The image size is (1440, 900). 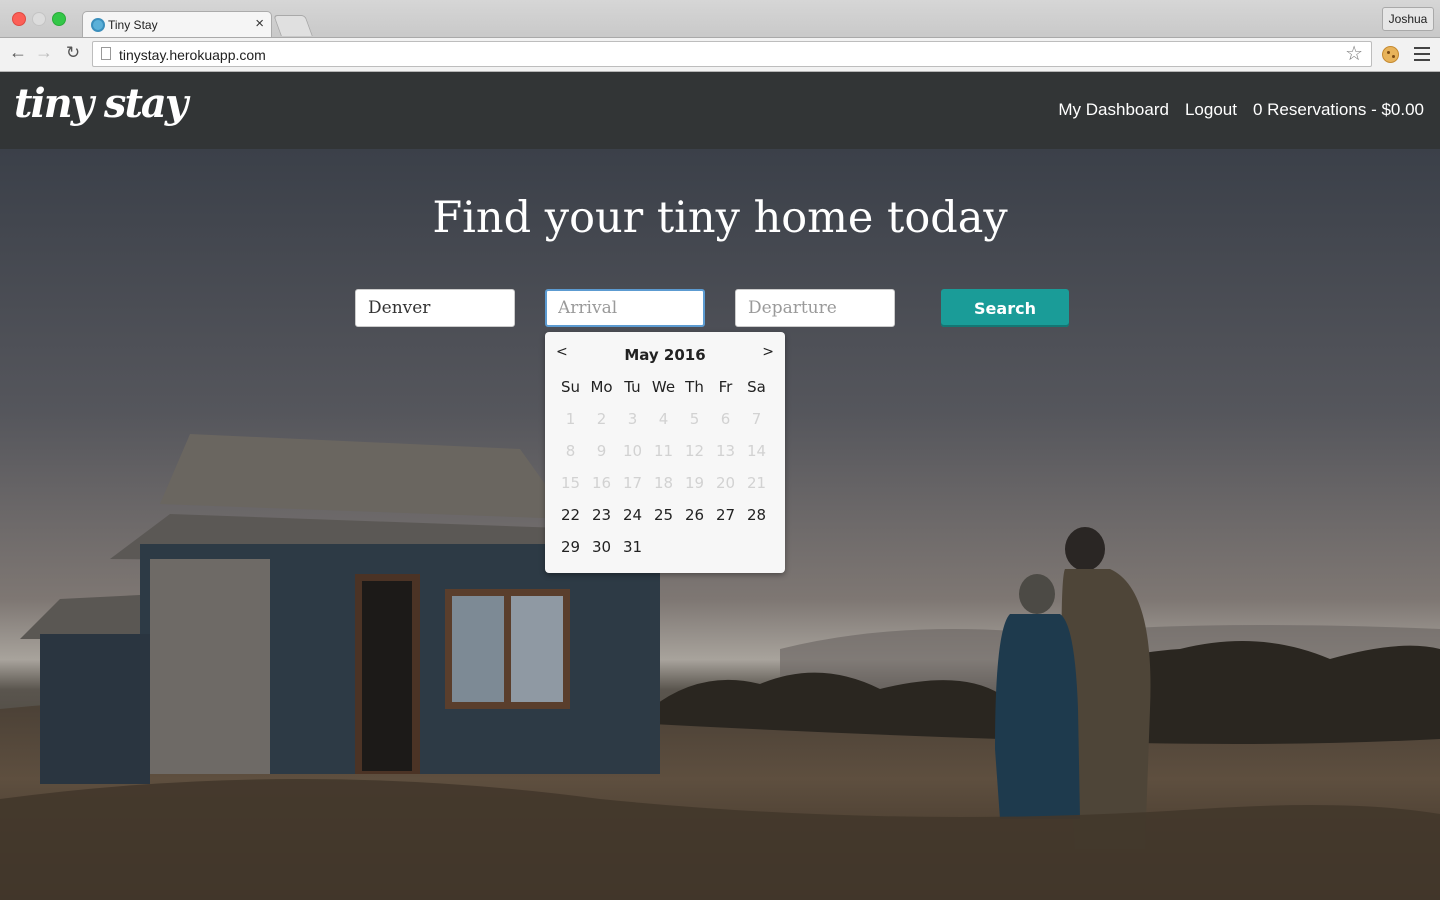 What do you see at coordinates (632, 451) in the screenshot?
I see `calendar-day: 10` at bounding box center [632, 451].